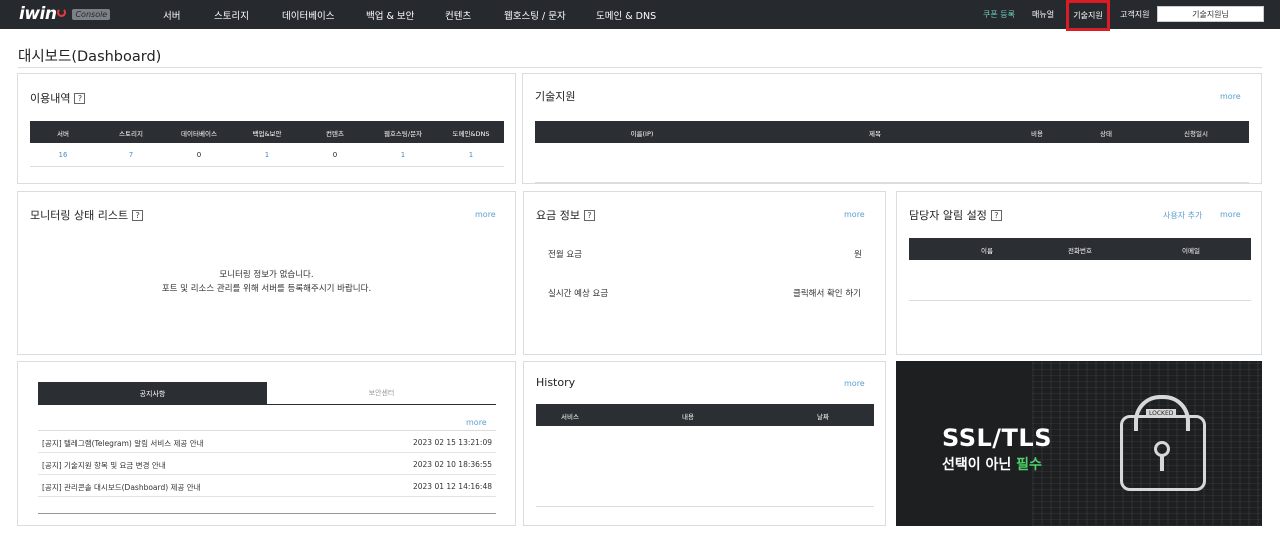 The image size is (1280, 559). I want to click on col-subject: 제목, so click(875, 134).